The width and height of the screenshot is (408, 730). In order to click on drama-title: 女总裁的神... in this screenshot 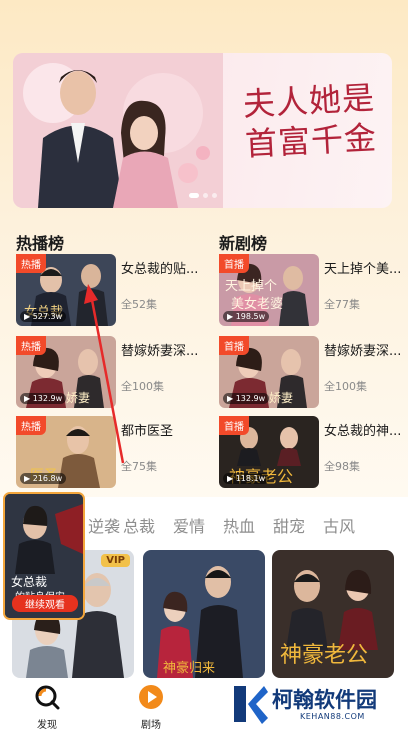, I will do `click(363, 431)`.